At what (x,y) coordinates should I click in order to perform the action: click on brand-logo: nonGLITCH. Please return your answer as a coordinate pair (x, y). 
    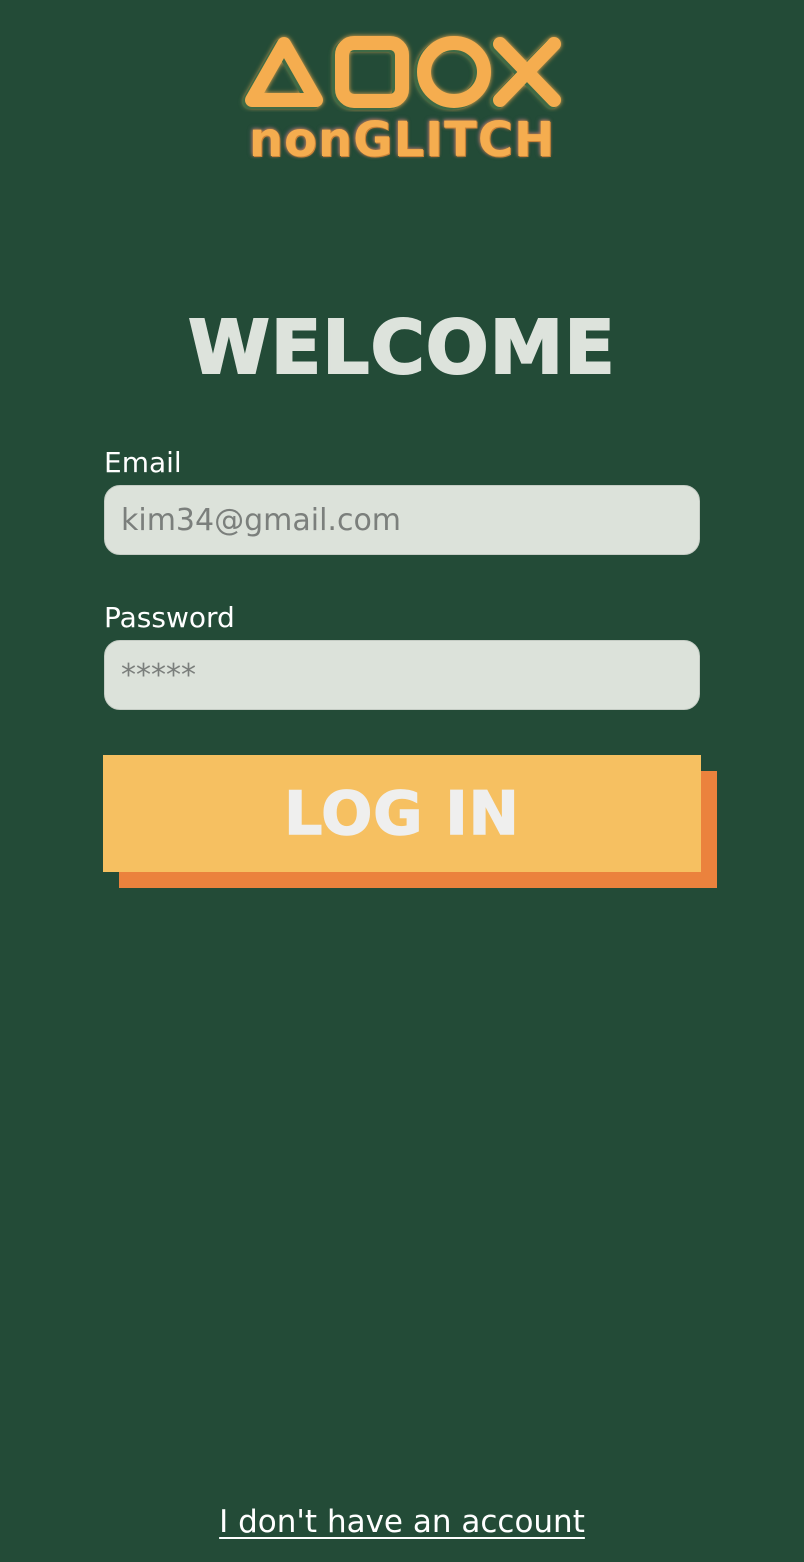
    Looking at the image, I should click on (402, 99).